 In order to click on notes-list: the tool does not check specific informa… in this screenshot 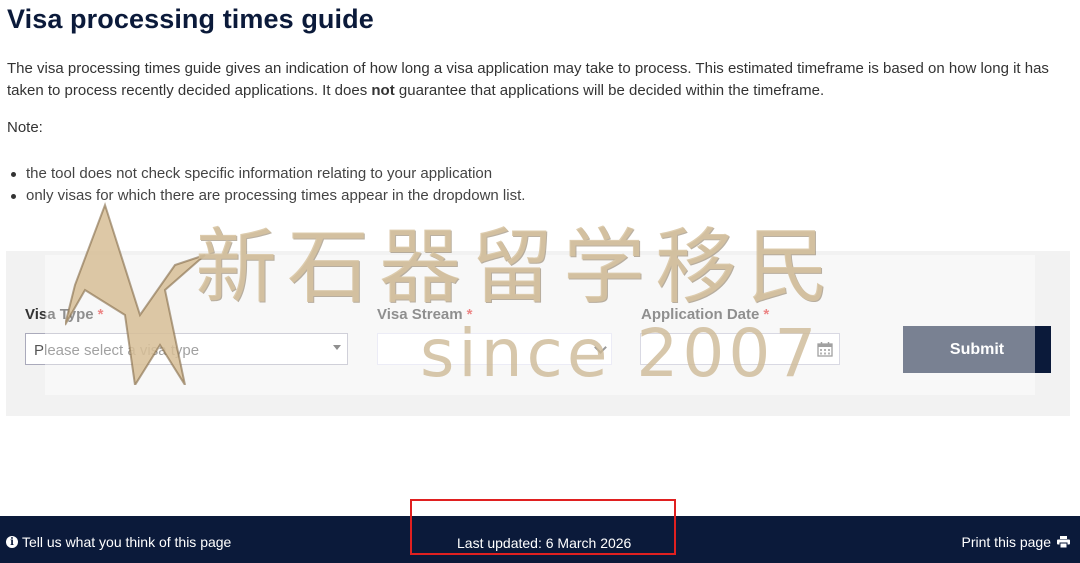, I will do `click(267, 185)`.